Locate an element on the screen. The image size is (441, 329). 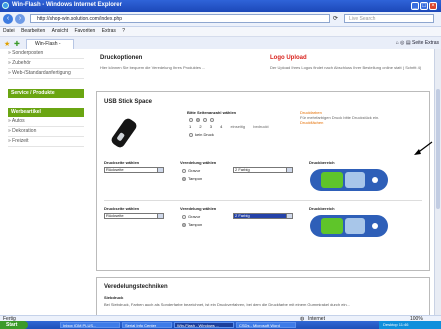
scrollbar-thumb is located at coordinates (438, 149).